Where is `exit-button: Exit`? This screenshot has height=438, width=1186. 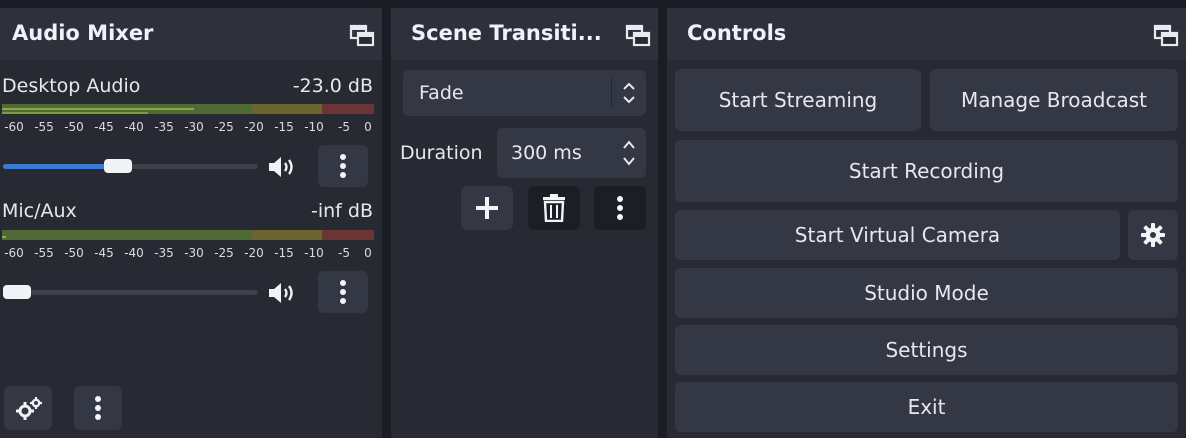 exit-button: Exit is located at coordinates (926, 407).